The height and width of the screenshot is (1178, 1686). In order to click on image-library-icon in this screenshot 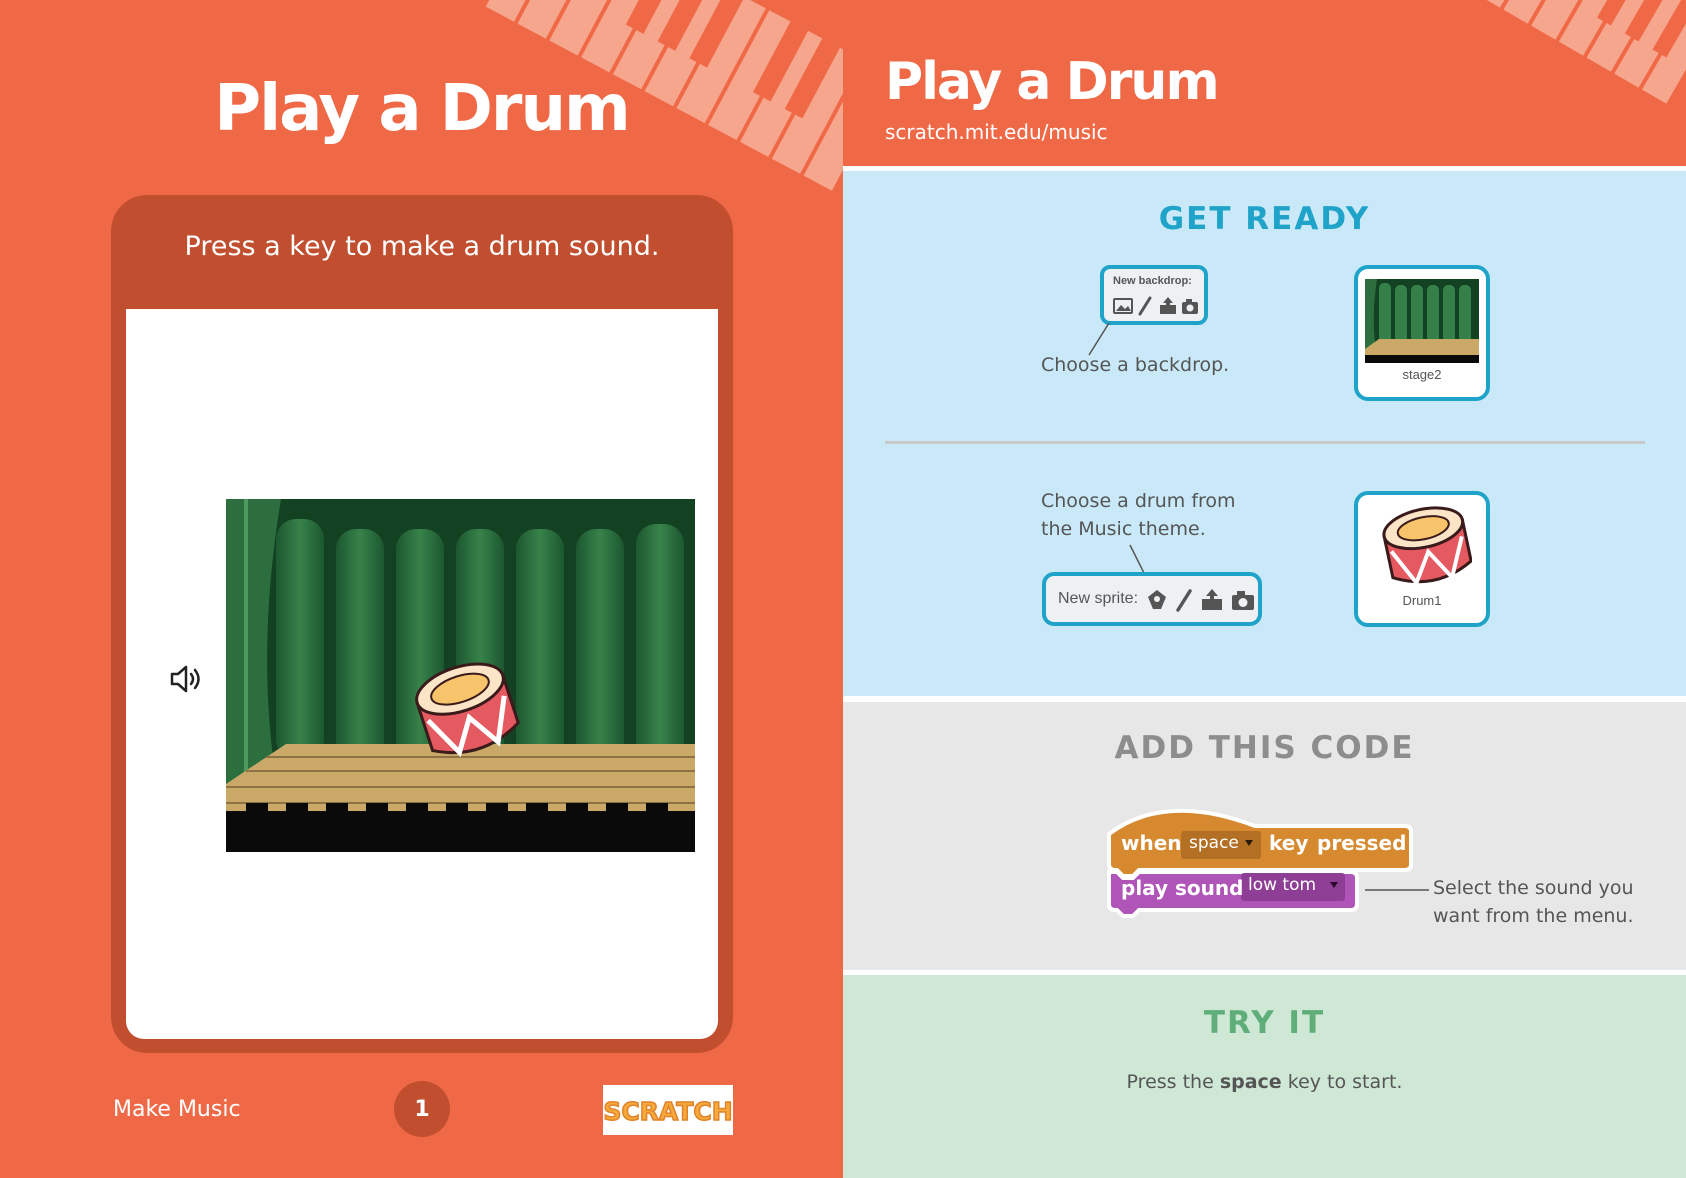, I will do `click(1123, 306)`.